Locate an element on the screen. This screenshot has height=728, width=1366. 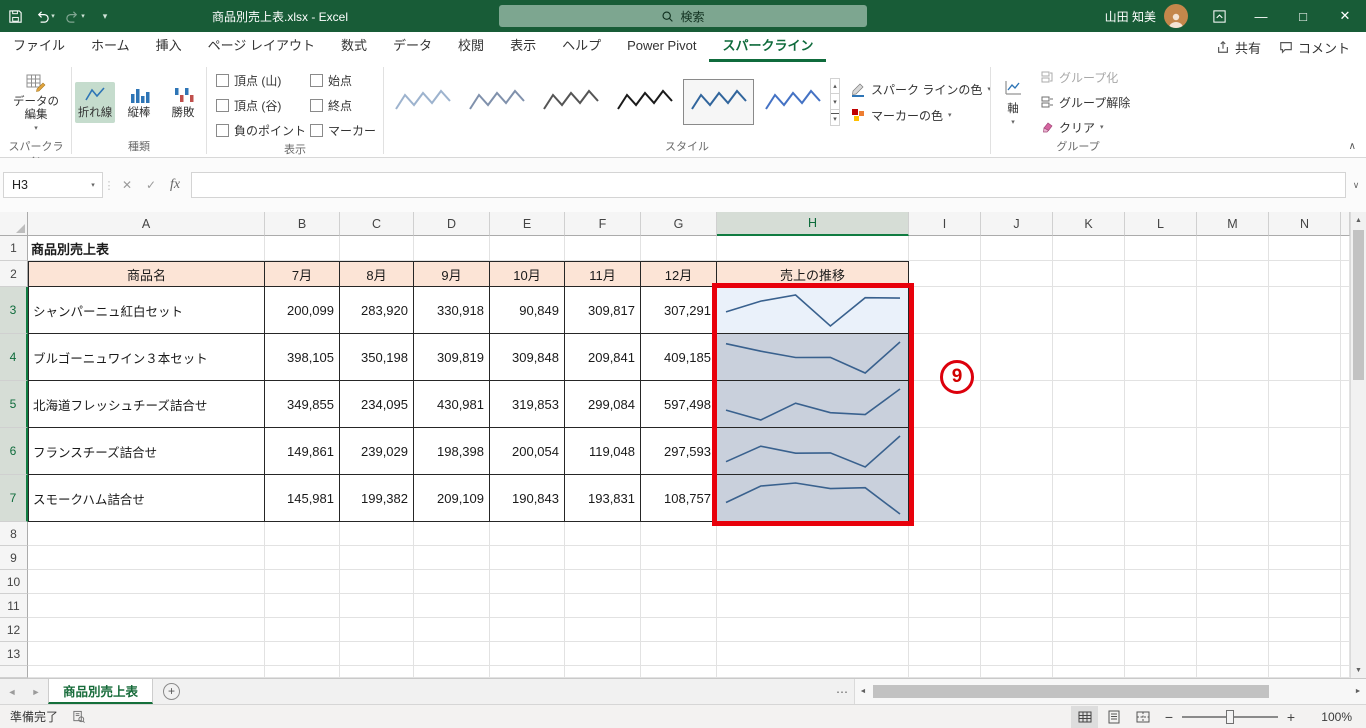
cell-H6 is located at coordinates (813, 451).